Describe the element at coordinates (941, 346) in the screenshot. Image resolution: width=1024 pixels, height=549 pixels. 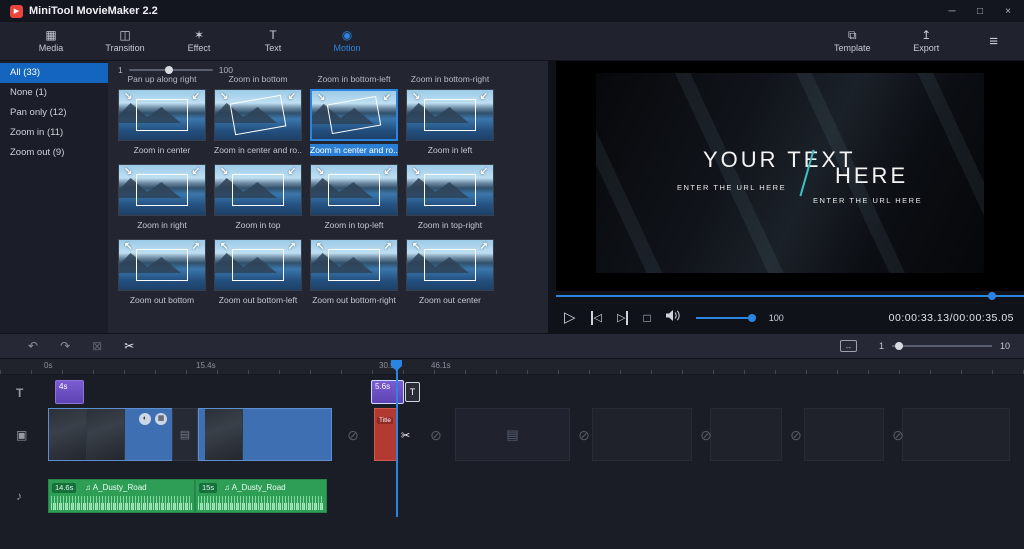
I see `timeline-zoom-slider` at that location.